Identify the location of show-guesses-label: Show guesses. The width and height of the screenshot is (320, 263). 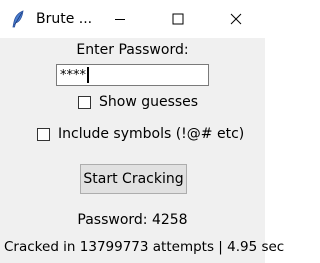
(149, 102).